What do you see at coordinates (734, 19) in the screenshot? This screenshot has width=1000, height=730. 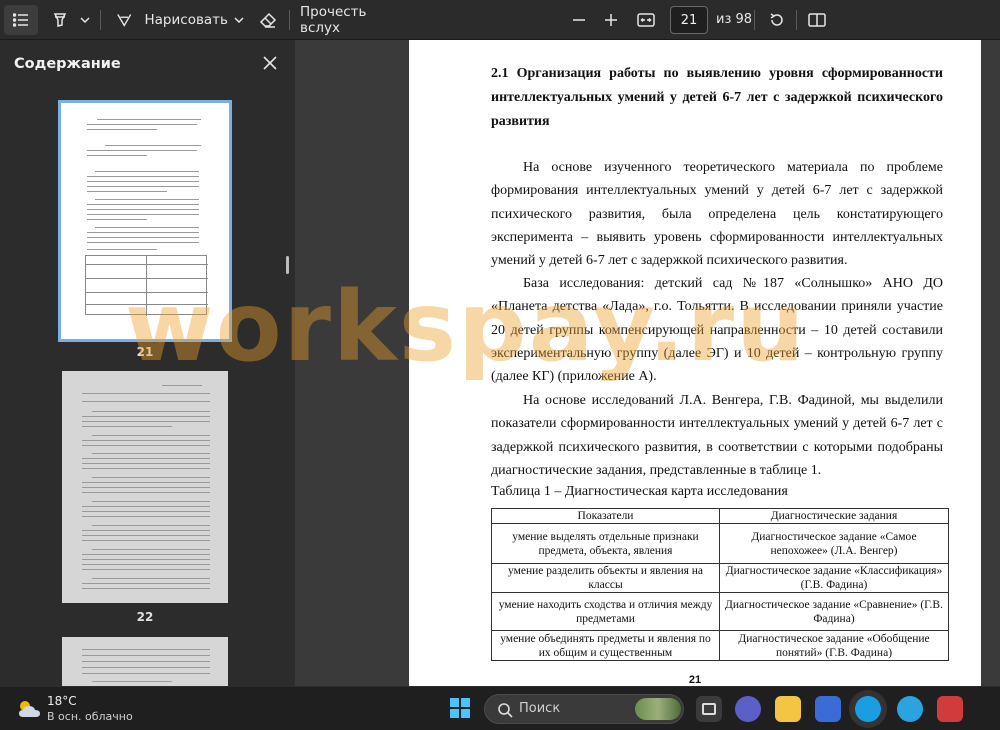 I see `total-pages-label: из 98` at bounding box center [734, 19].